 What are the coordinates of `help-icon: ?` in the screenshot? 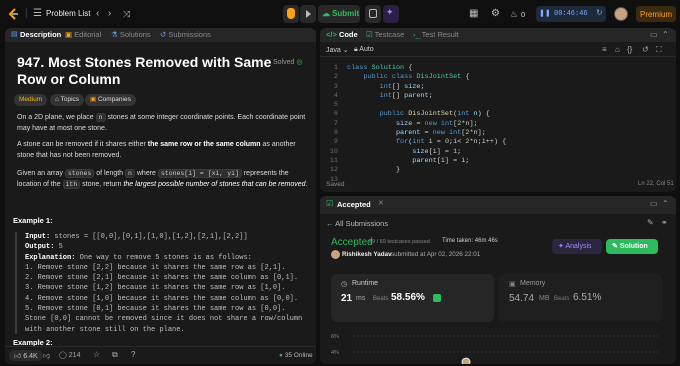 It's located at (133, 354).